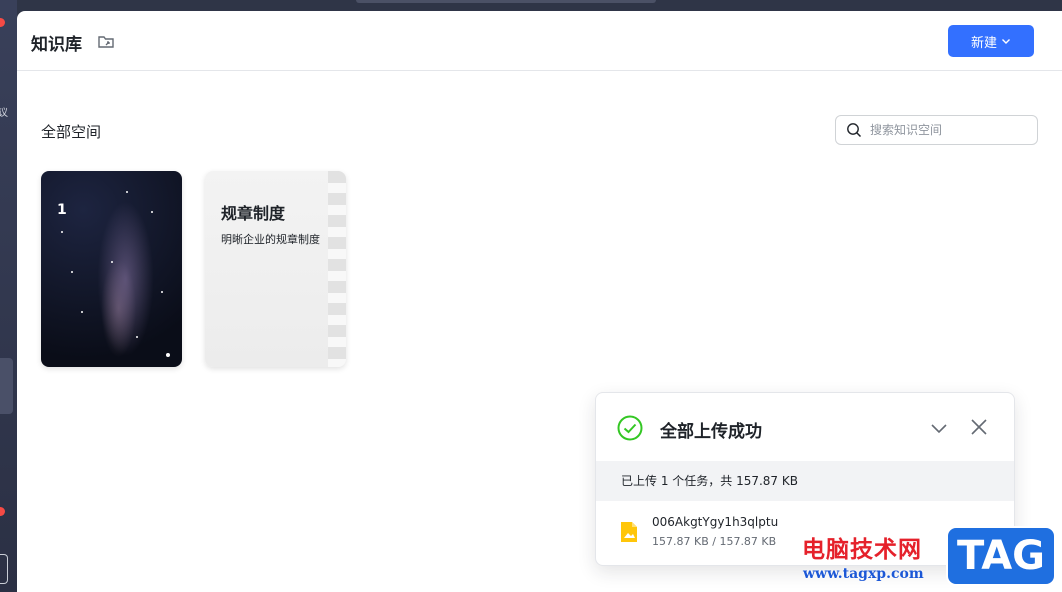 Image resolution: width=1062 pixels, height=592 pixels. Describe the element at coordinates (983, 43) in the screenshot. I see `new-button-label: 新建` at that location.